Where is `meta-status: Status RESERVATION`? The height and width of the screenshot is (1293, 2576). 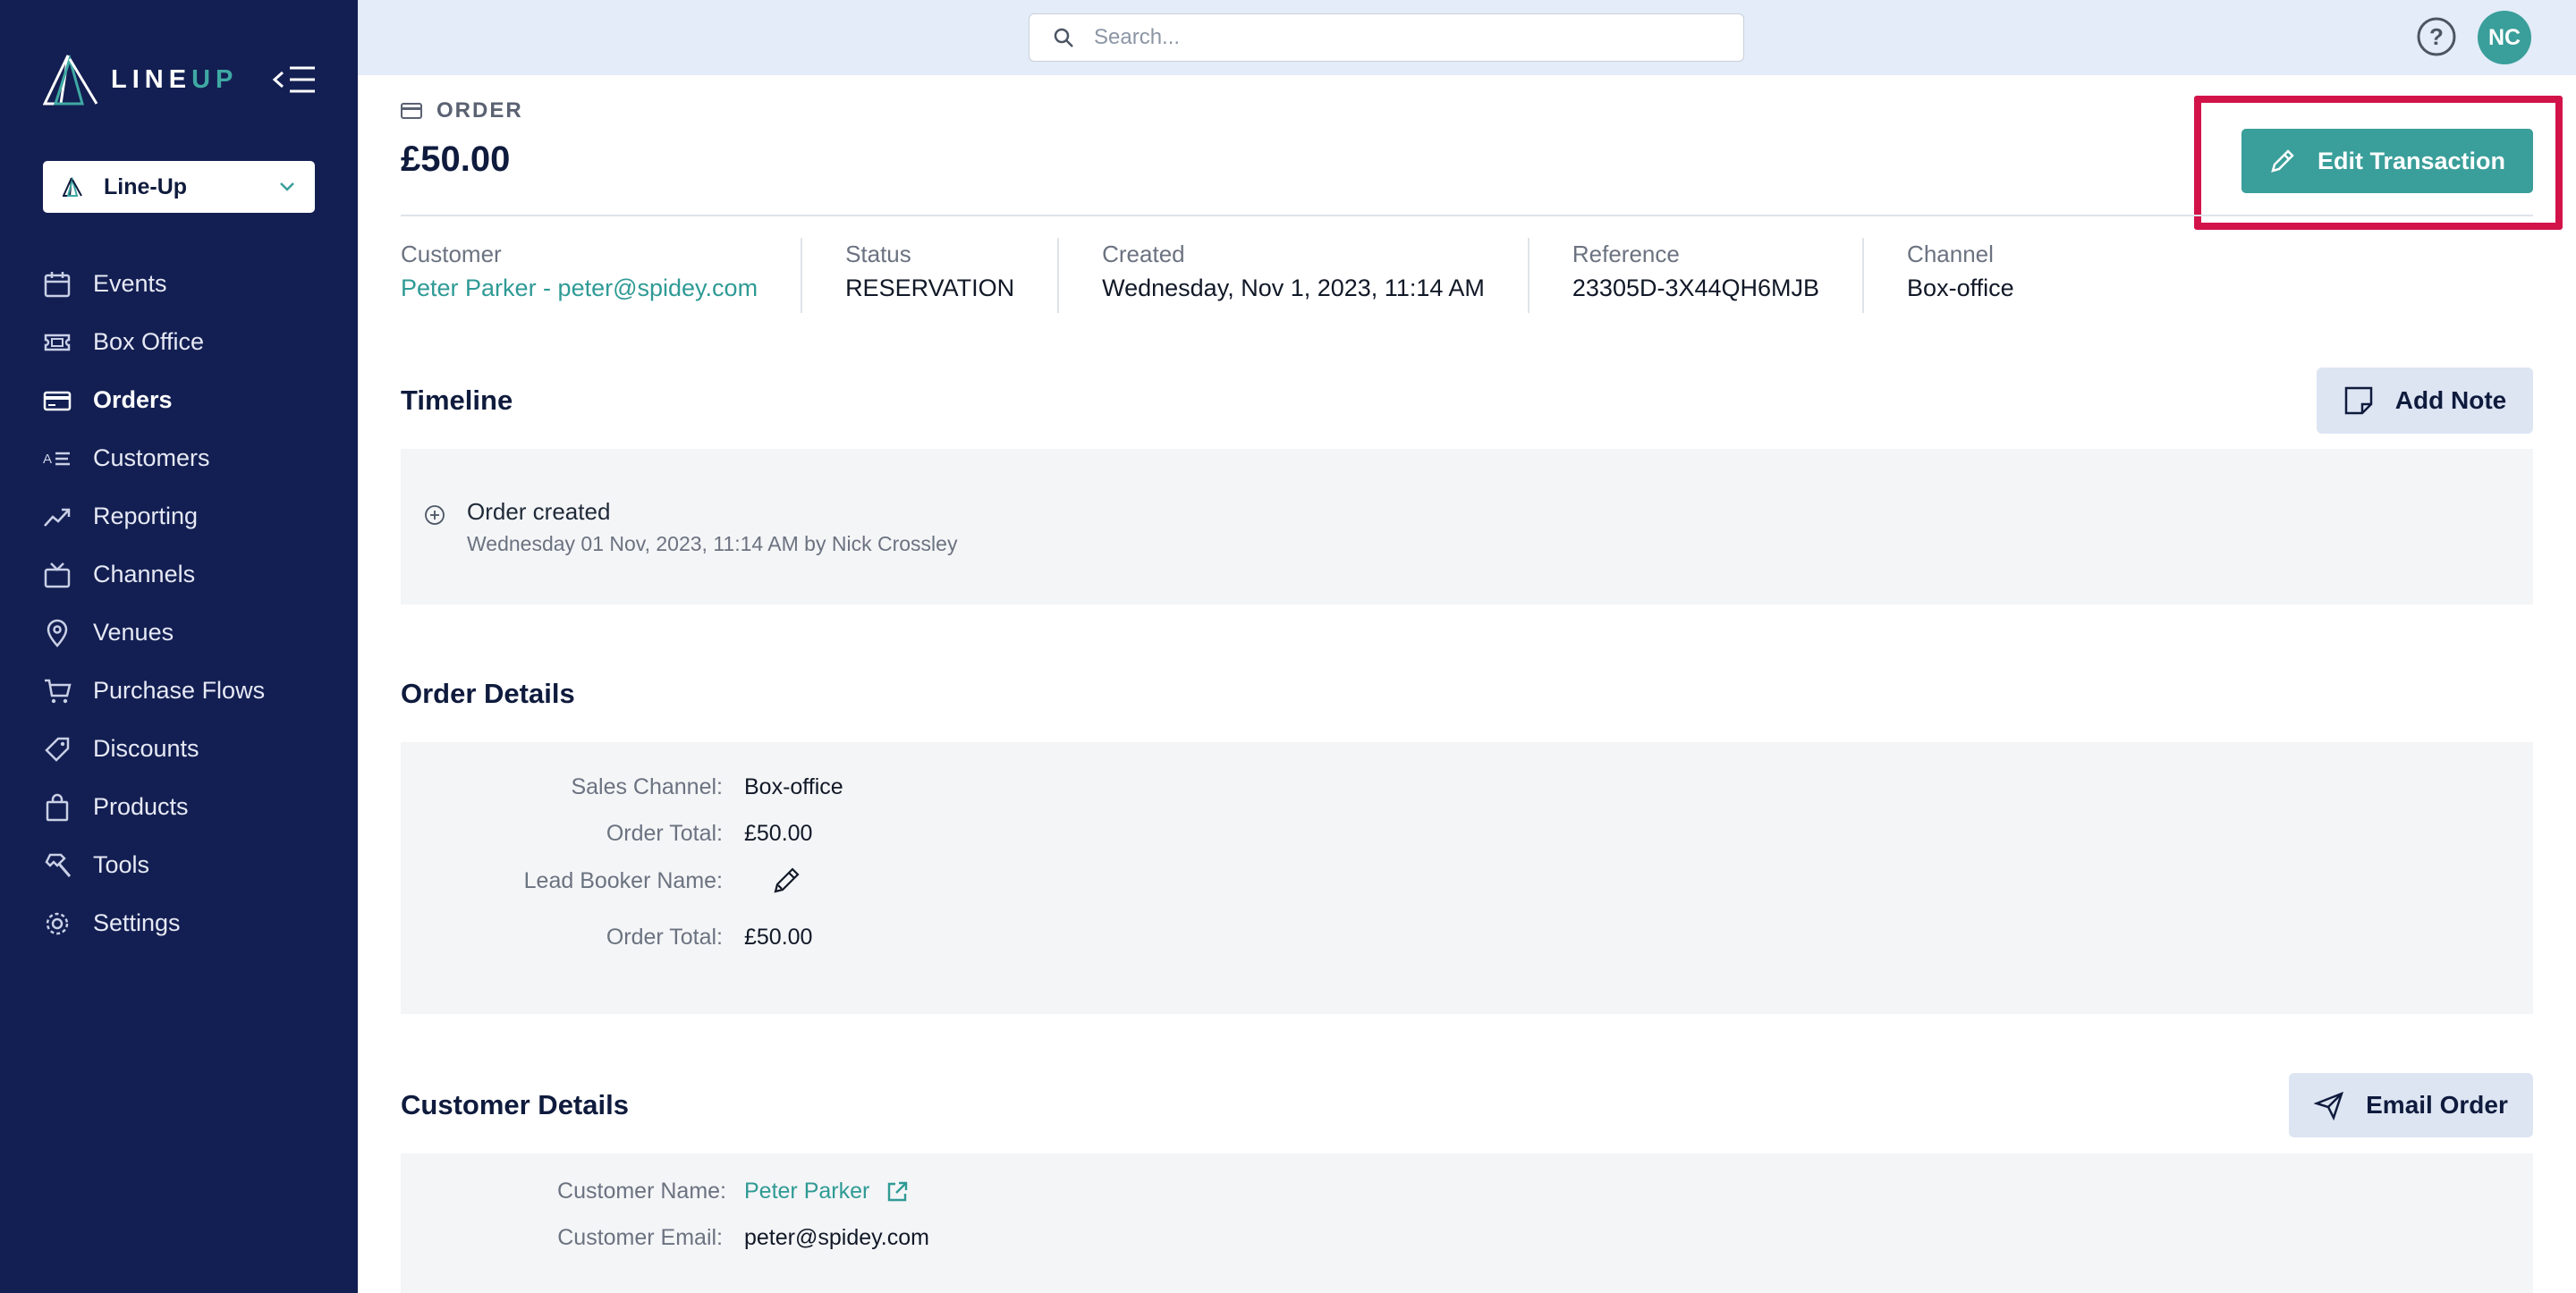
meta-status: Status RESERVATION is located at coordinates (929, 276).